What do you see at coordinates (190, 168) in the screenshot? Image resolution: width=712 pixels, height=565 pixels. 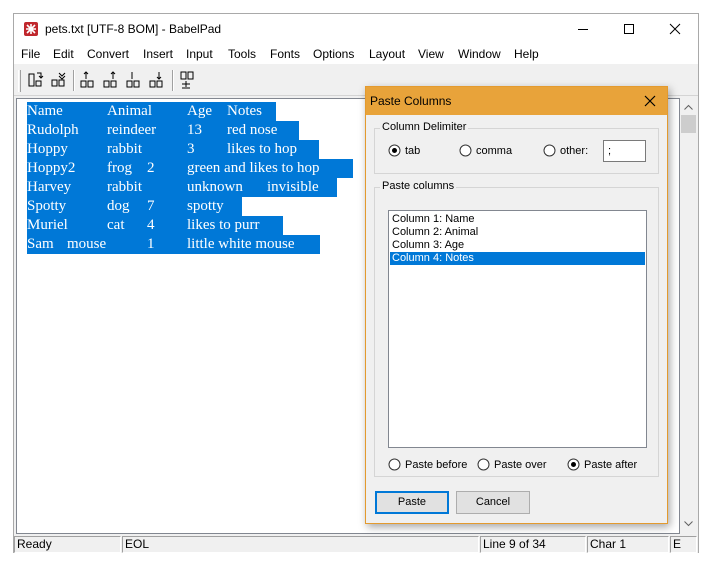 I see `text-line: Hoppy2 frog 2 green and likes to hop` at bounding box center [190, 168].